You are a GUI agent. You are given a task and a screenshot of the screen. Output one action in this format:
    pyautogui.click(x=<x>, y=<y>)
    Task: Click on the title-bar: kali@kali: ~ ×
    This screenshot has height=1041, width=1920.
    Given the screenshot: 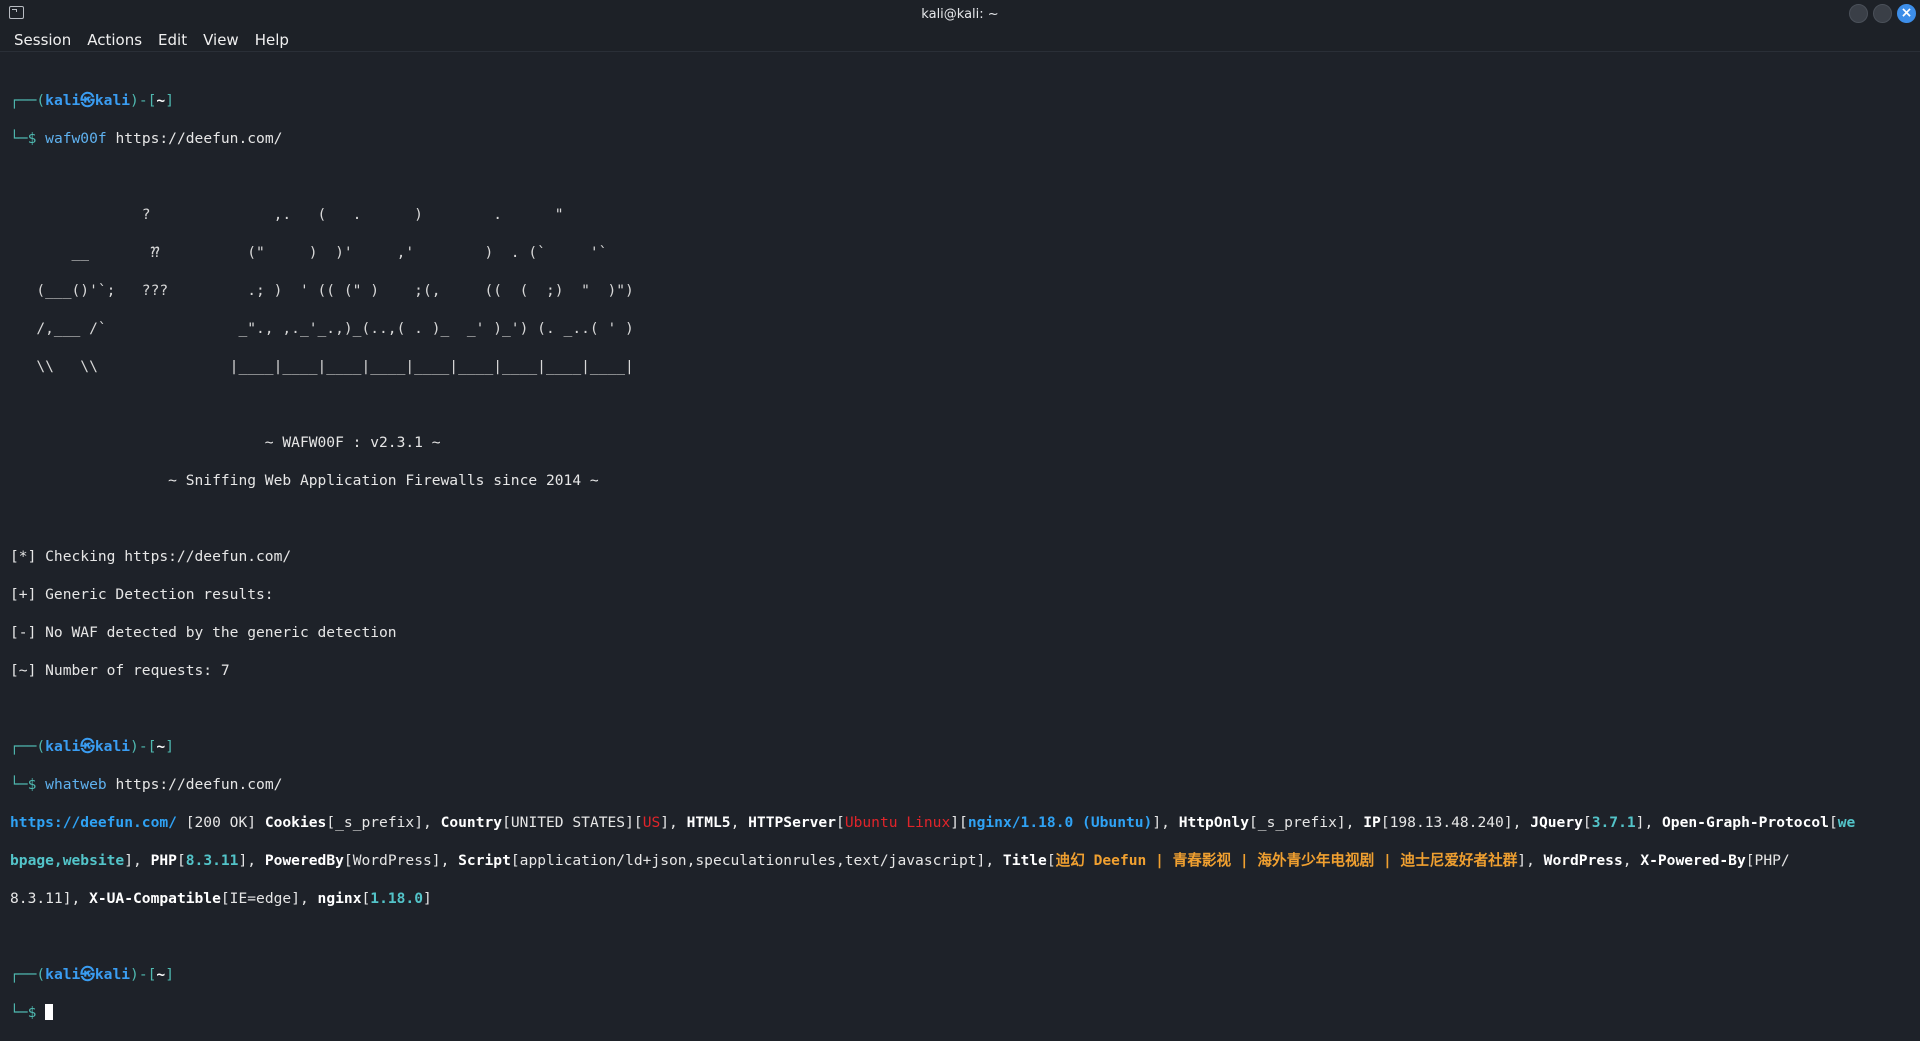 What is the action you would take?
    pyautogui.click(x=960, y=14)
    